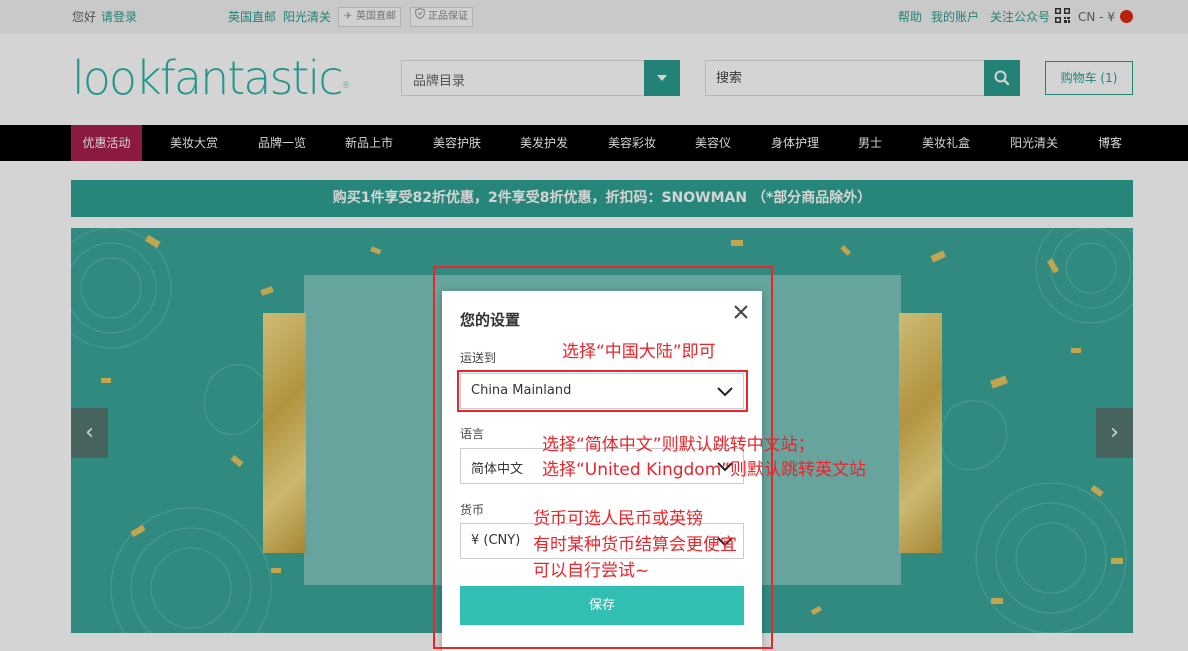 This screenshot has width=1188, height=651. What do you see at coordinates (618, 519) in the screenshot?
I see `annotation-currency-note-1: 货币可选人民币或英镑` at bounding box center [618, 519].